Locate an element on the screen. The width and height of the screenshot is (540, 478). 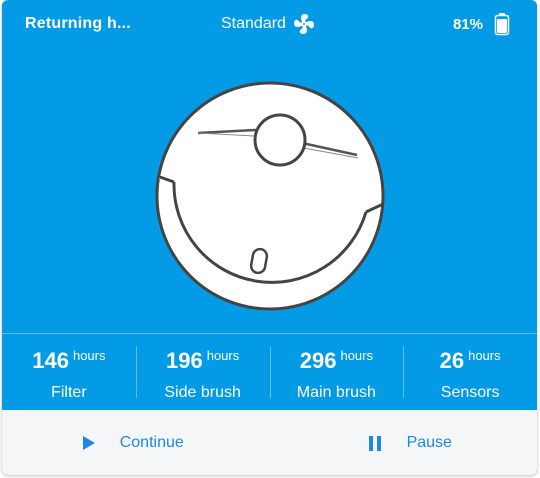
stat-main-brush: 296 hours Main brush is located at coordinates (336, 372).